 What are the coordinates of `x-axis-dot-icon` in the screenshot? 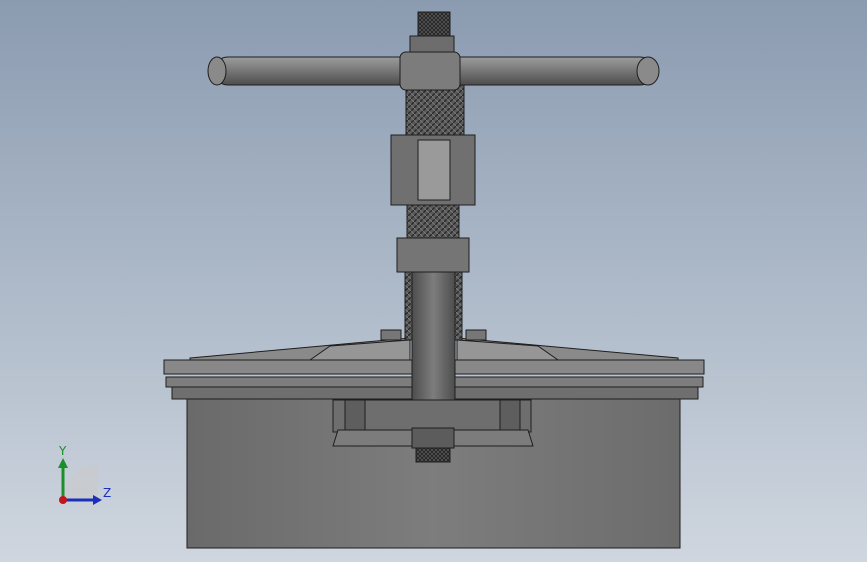 It's located at (63, 500).